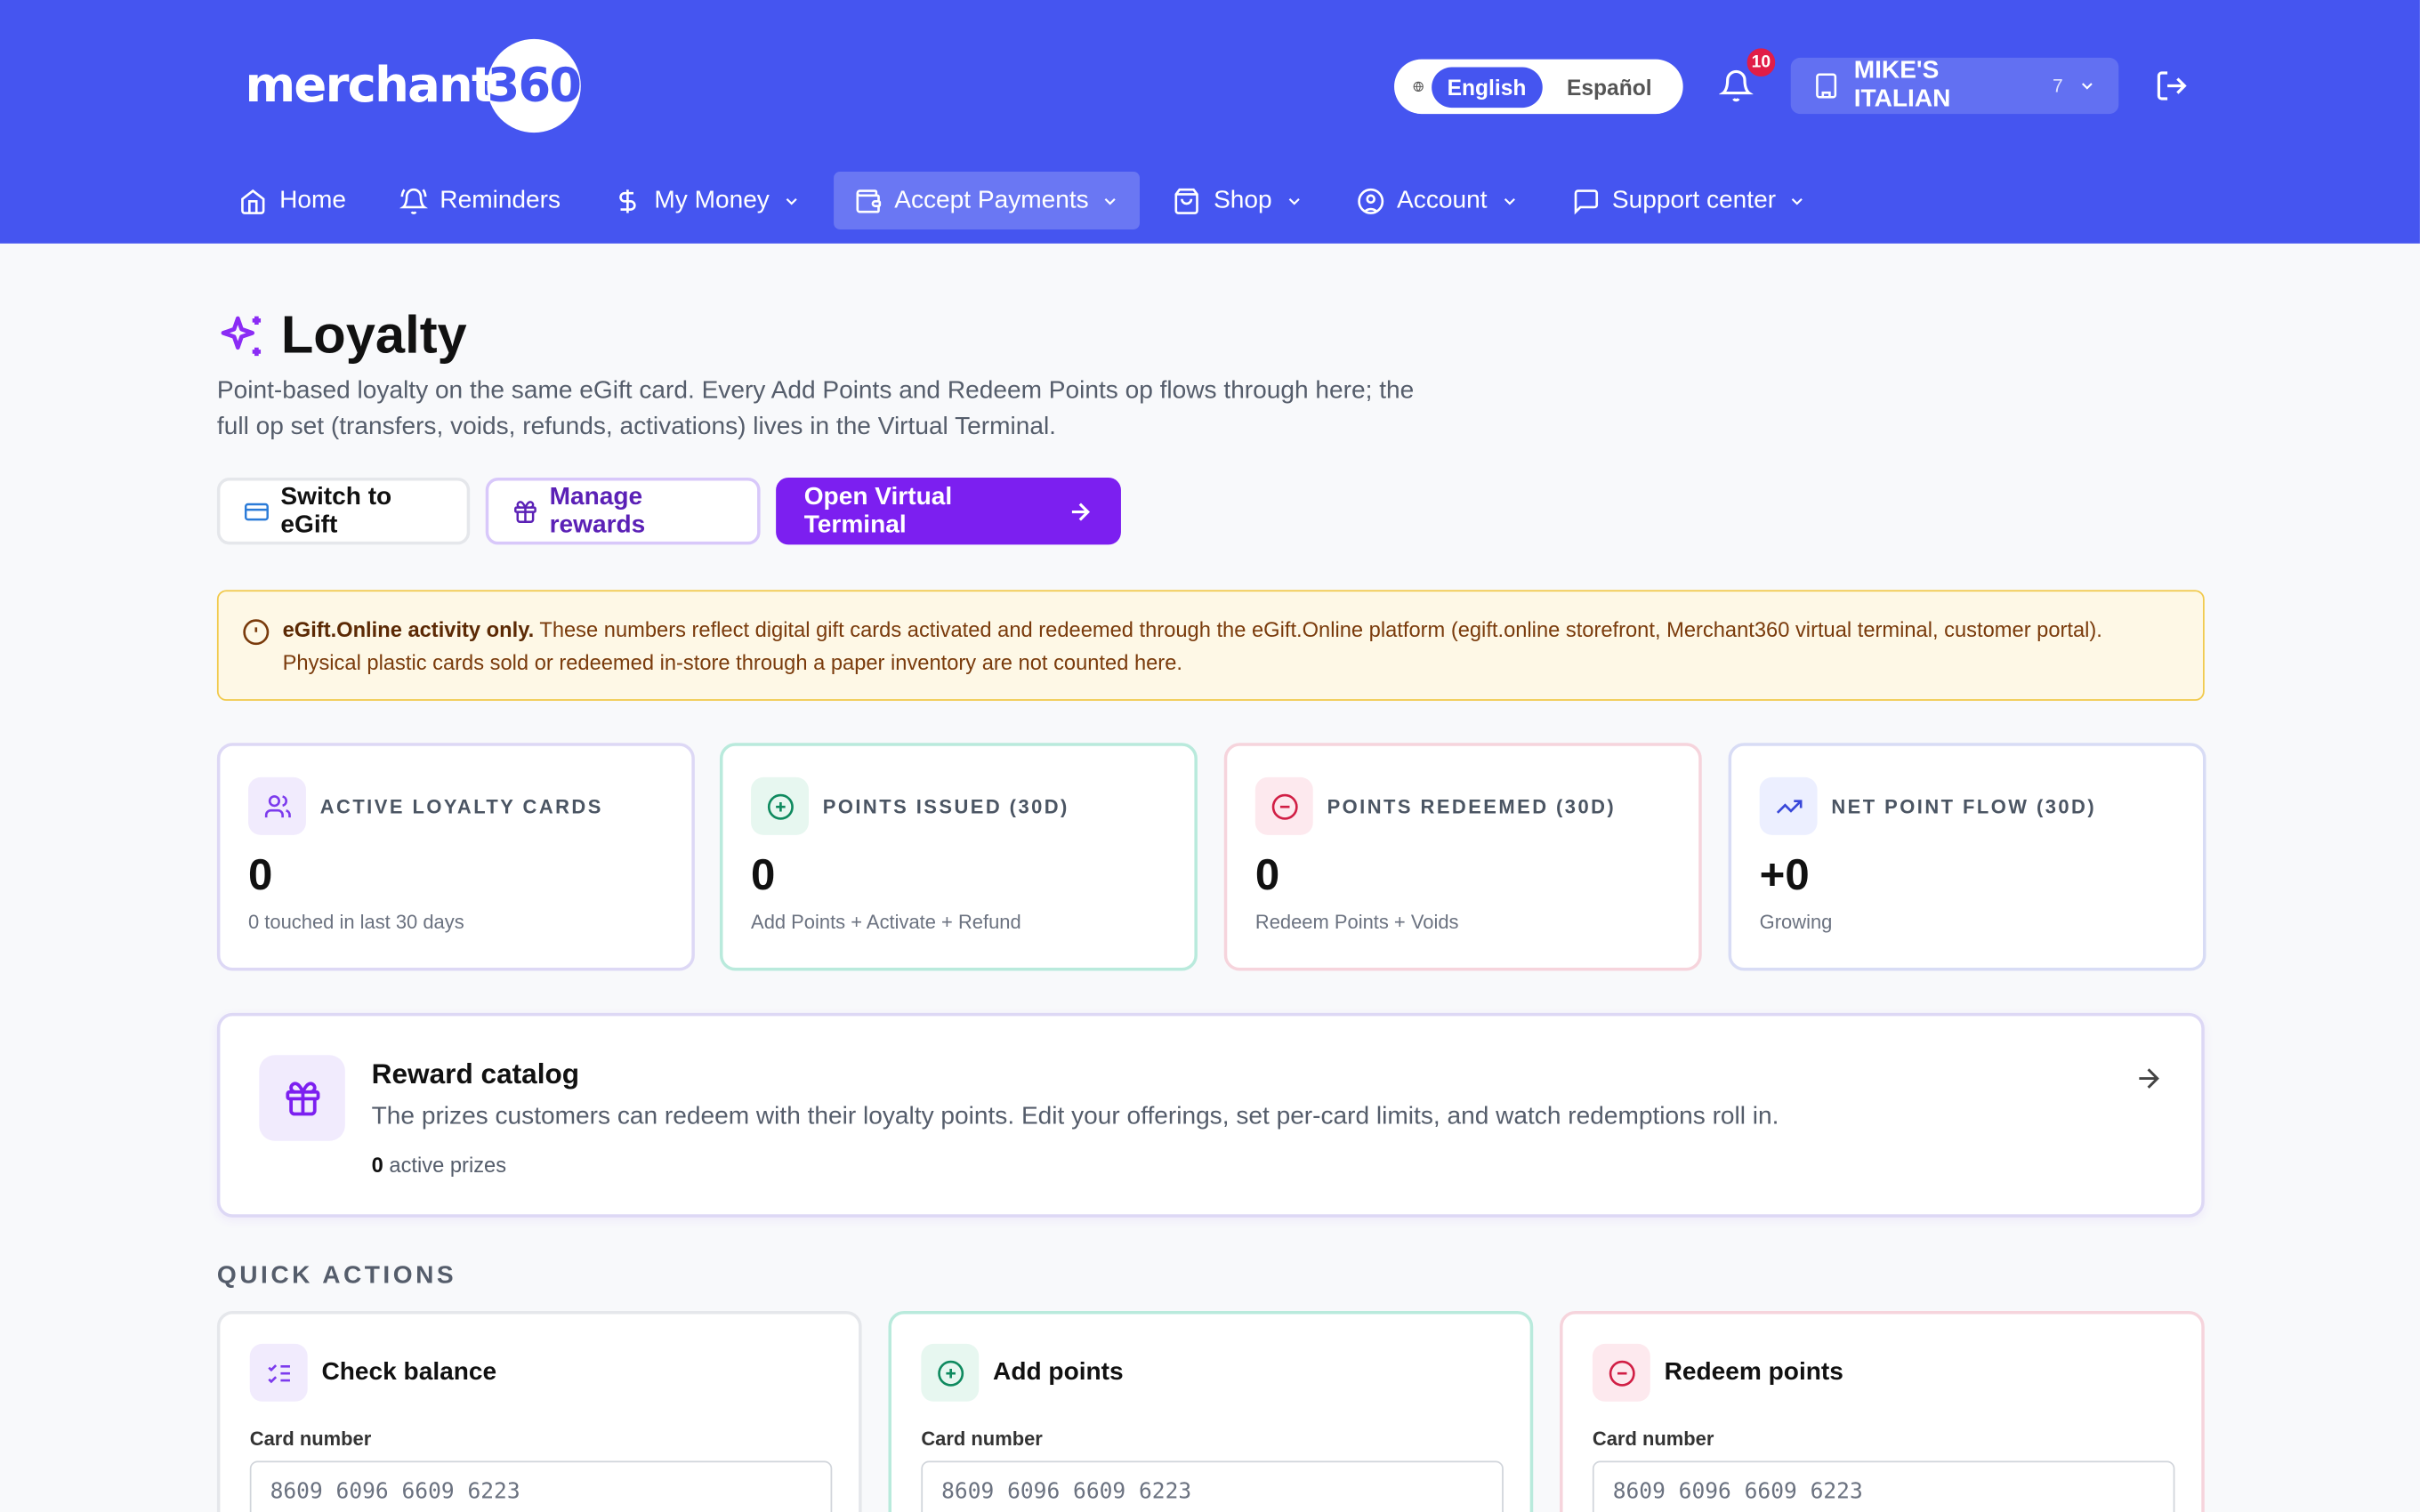  I want to click on chat-icon, so click(1585, 201).